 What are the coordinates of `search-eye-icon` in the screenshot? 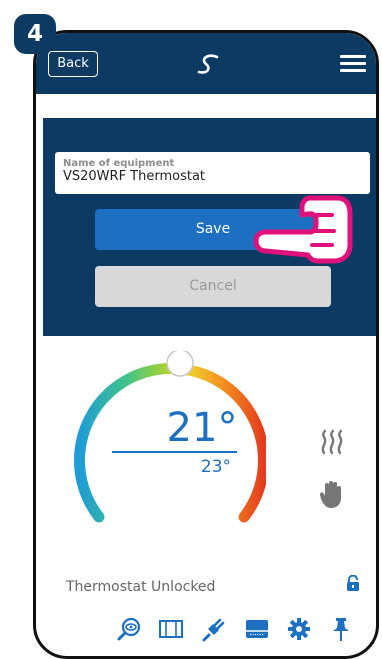 It's located at (129, 629).